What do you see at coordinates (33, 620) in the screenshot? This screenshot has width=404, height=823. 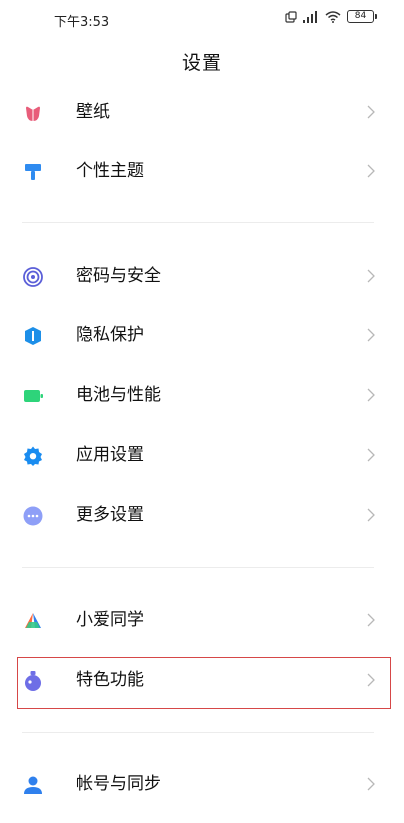 I see `xiaoai-icon` at bounding box center [33, 620].